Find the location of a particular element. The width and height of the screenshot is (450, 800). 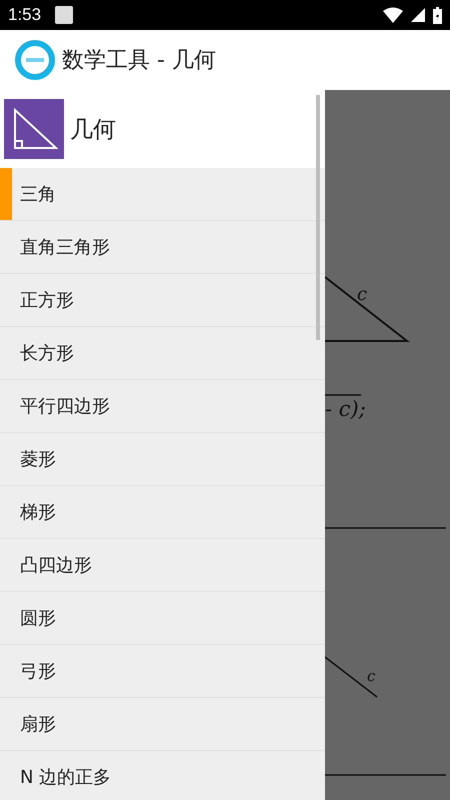

drawer-item: 梯形 is located at coordinates (162, 512).